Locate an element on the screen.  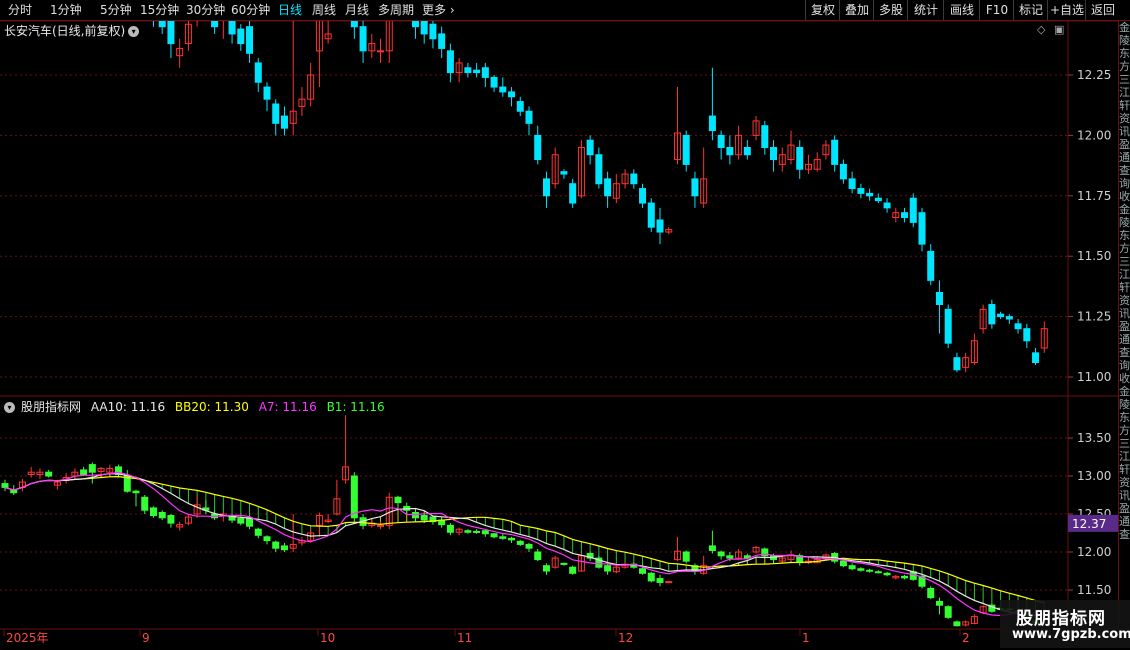
back-button: 返回 is located at coordinates (1102, 10).